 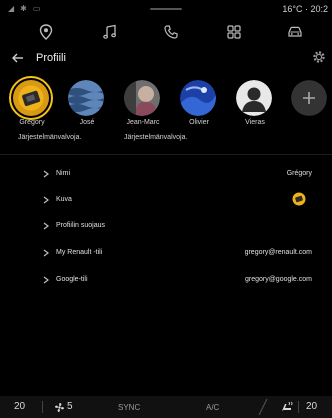 I want to click on page-title: Profiili, so click(x=51, y=58).